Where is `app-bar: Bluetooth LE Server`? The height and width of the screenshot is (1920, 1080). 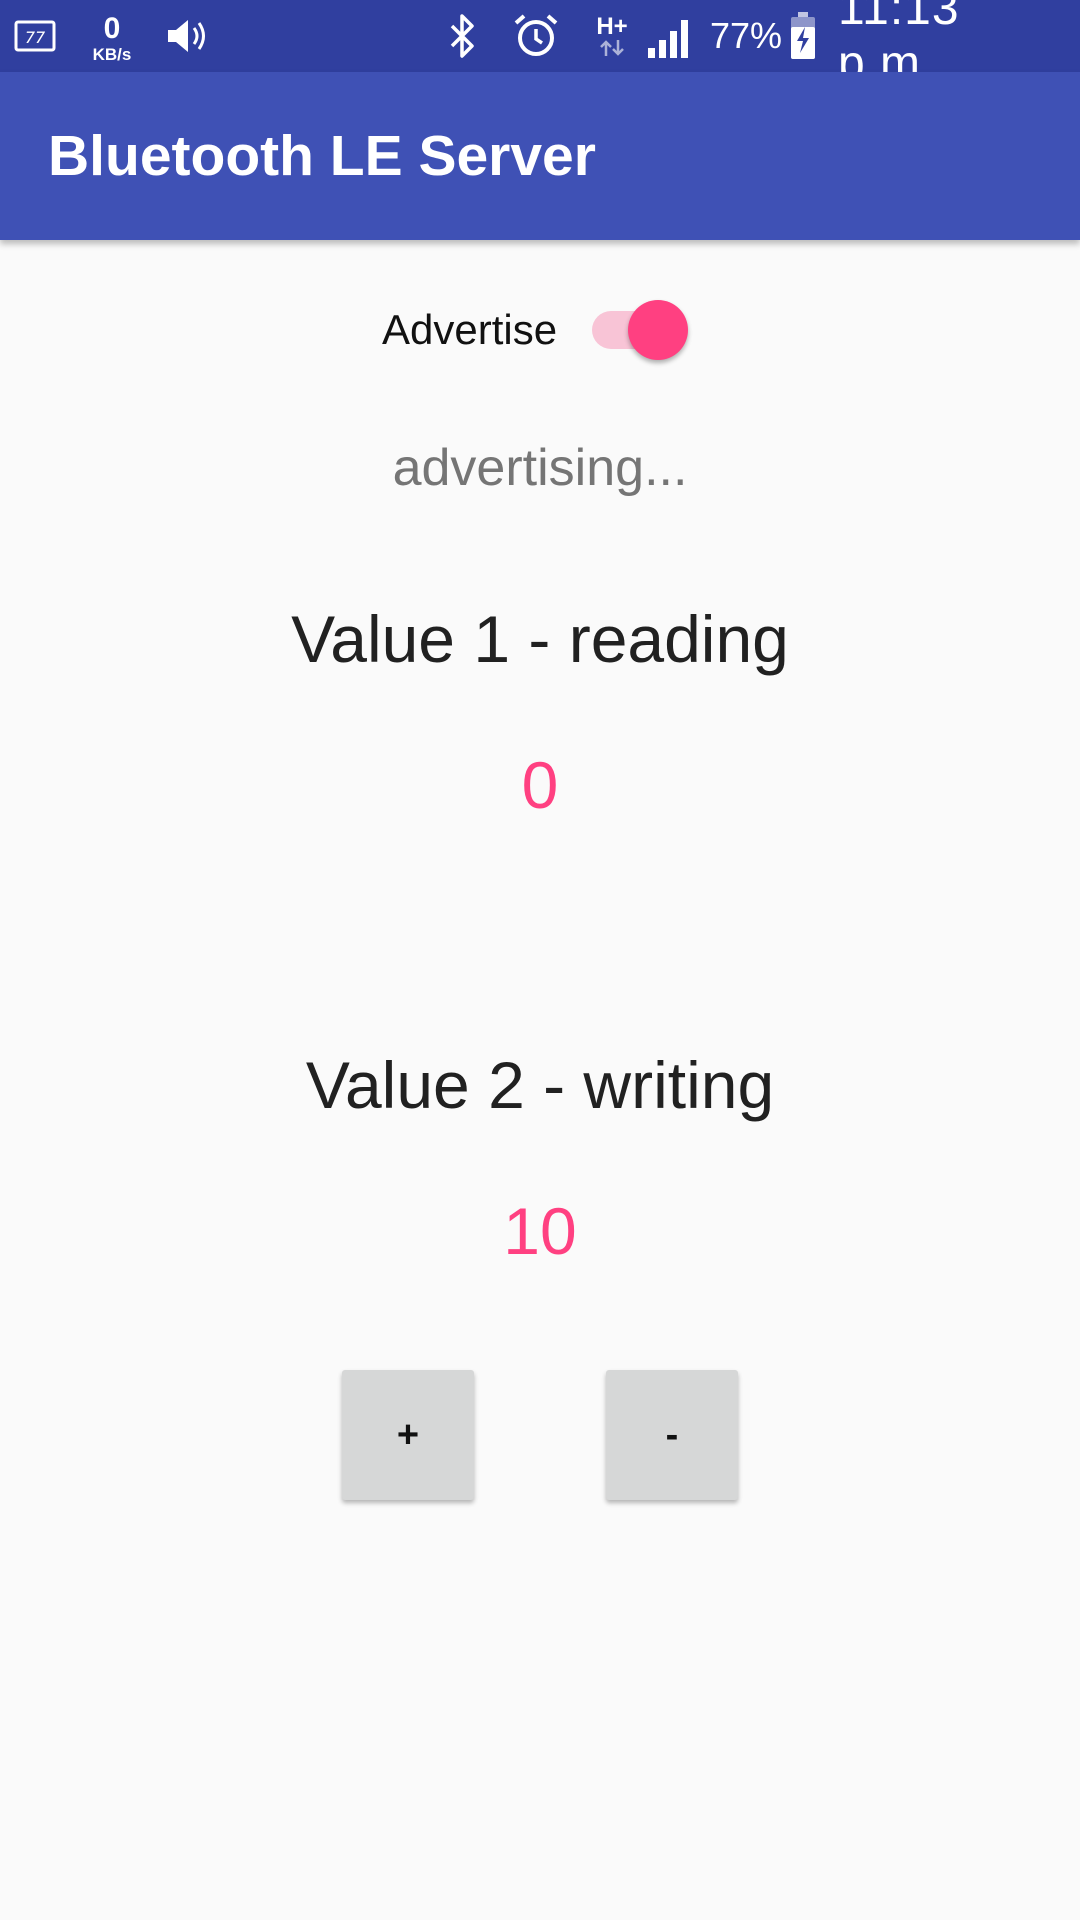
app-bar: Bluetooth LE Server is located at coordinates (540, 156).